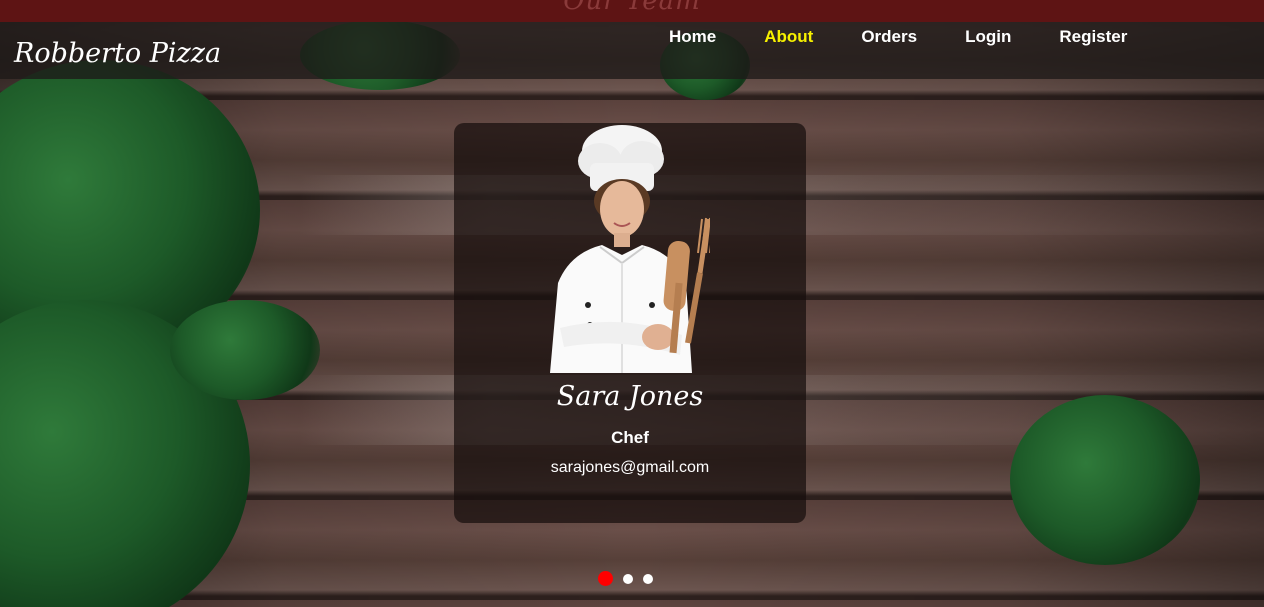 This screenshot has height=607, width=1264. Describe the element at coordinates (632, 8) in the screenshot. I see `section-heading: Our Team` at that location.